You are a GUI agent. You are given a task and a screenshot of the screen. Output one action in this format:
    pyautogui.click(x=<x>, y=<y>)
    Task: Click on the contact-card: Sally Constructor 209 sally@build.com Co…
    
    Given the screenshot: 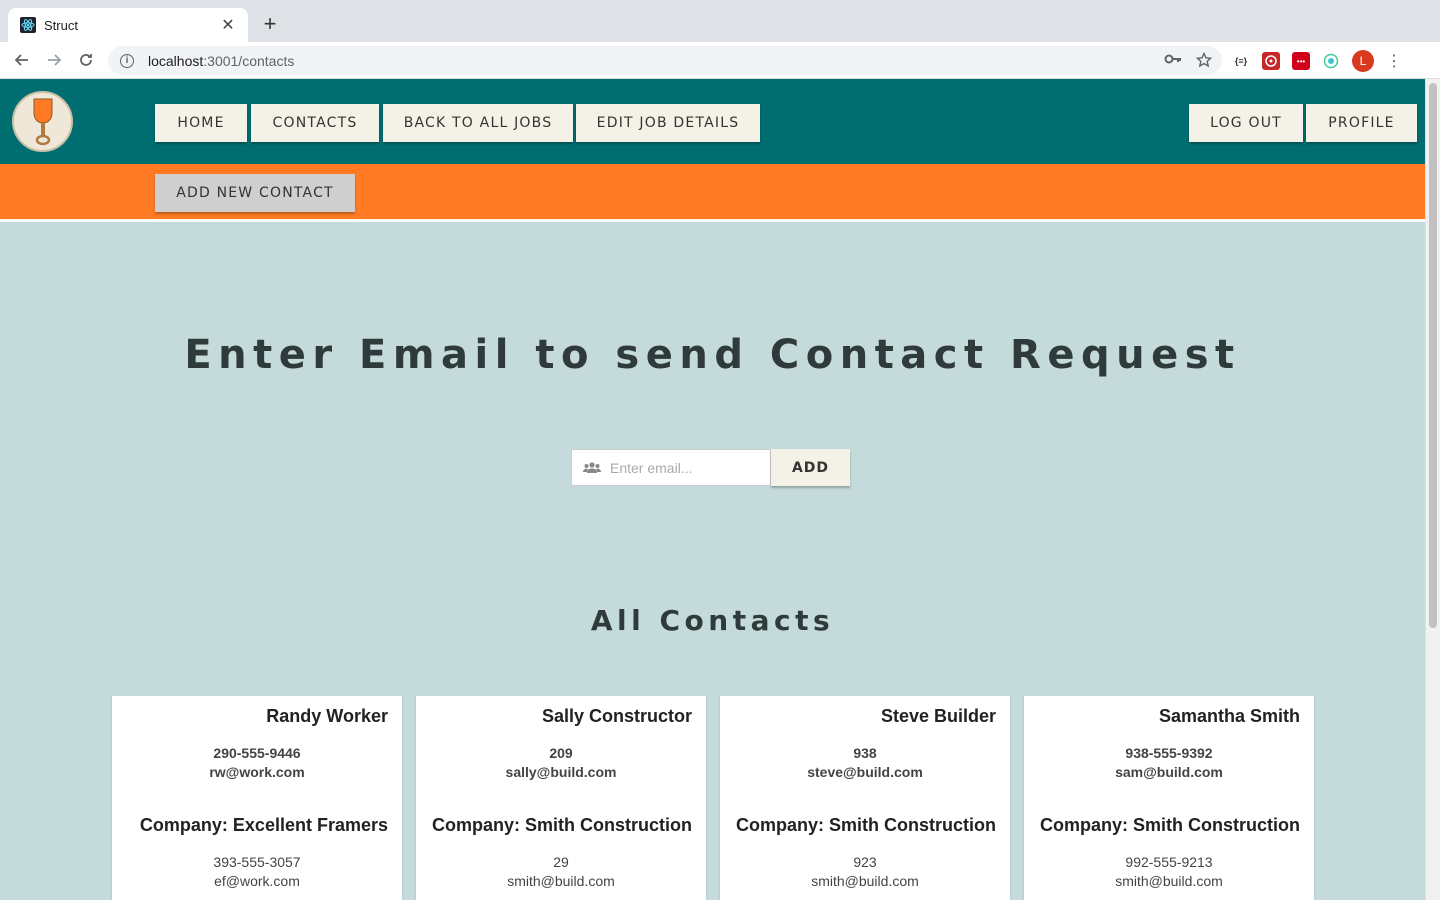 What is the action you would take?
    pyautogui.click(x=561, y=798)
    